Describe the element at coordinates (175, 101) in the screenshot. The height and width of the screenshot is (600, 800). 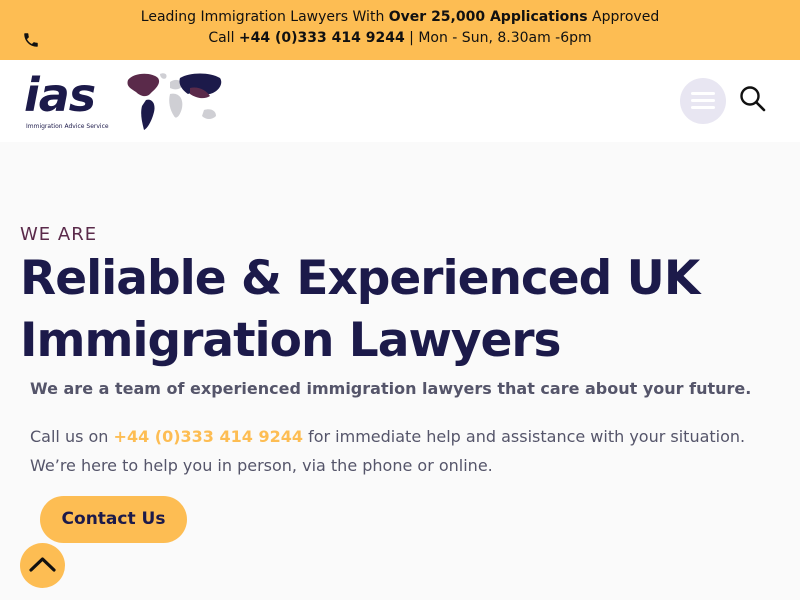
I see `world-map-icon` at that location.